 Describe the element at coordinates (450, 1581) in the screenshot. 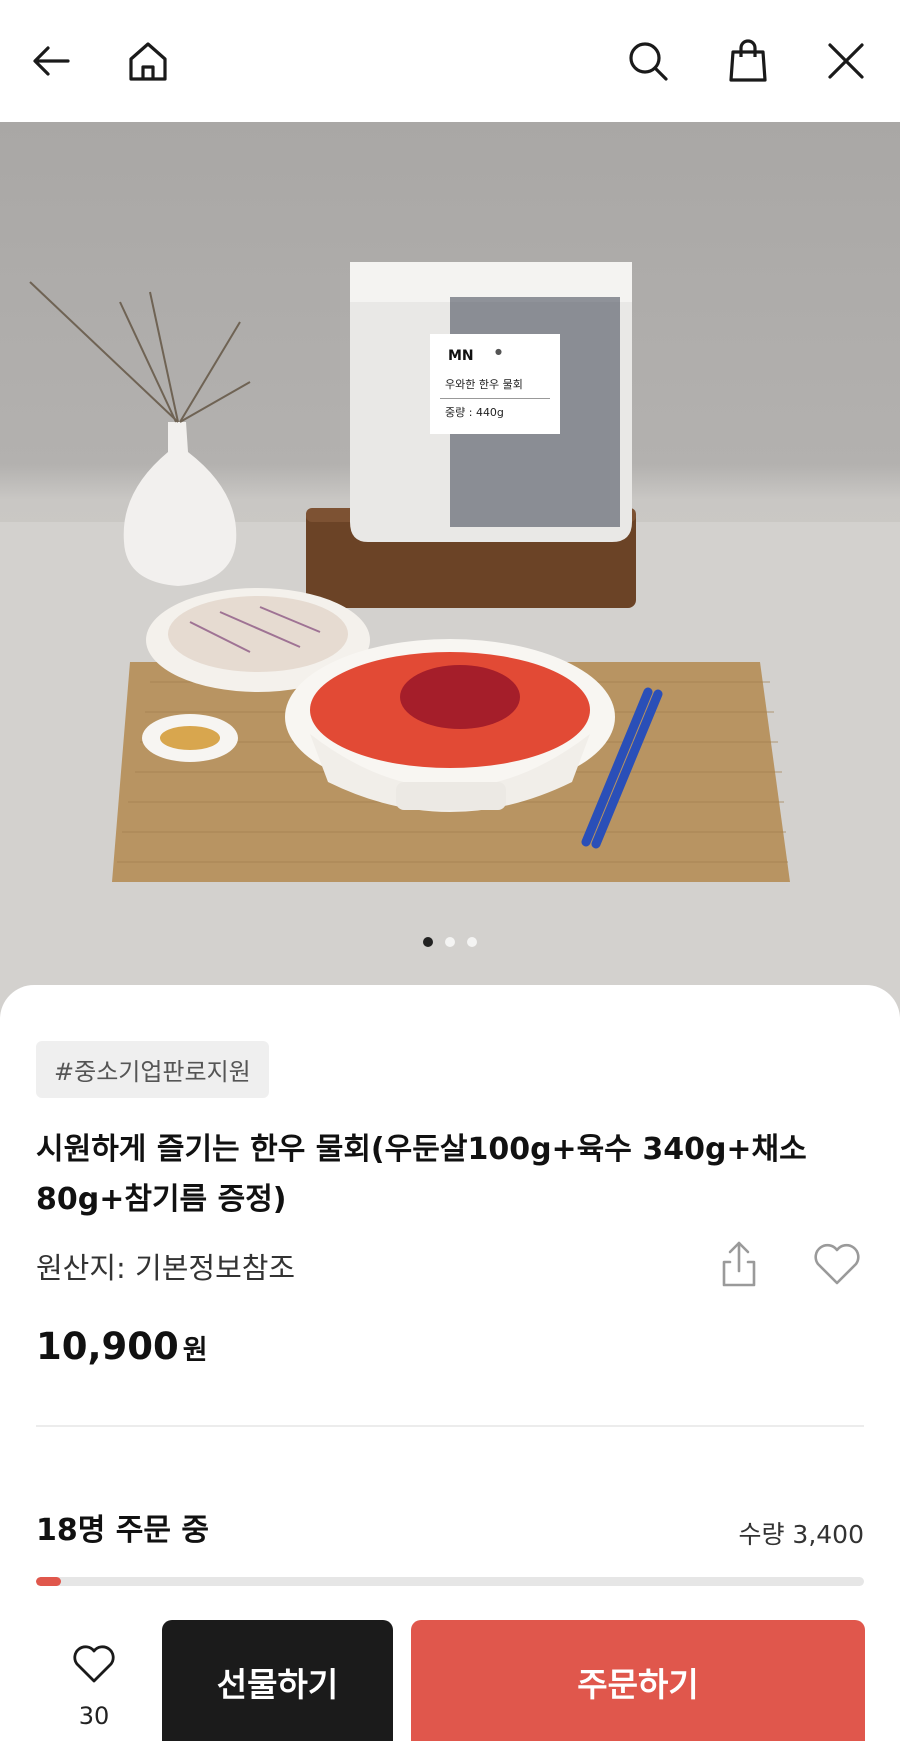

I see `order-progress-bar` at that location.